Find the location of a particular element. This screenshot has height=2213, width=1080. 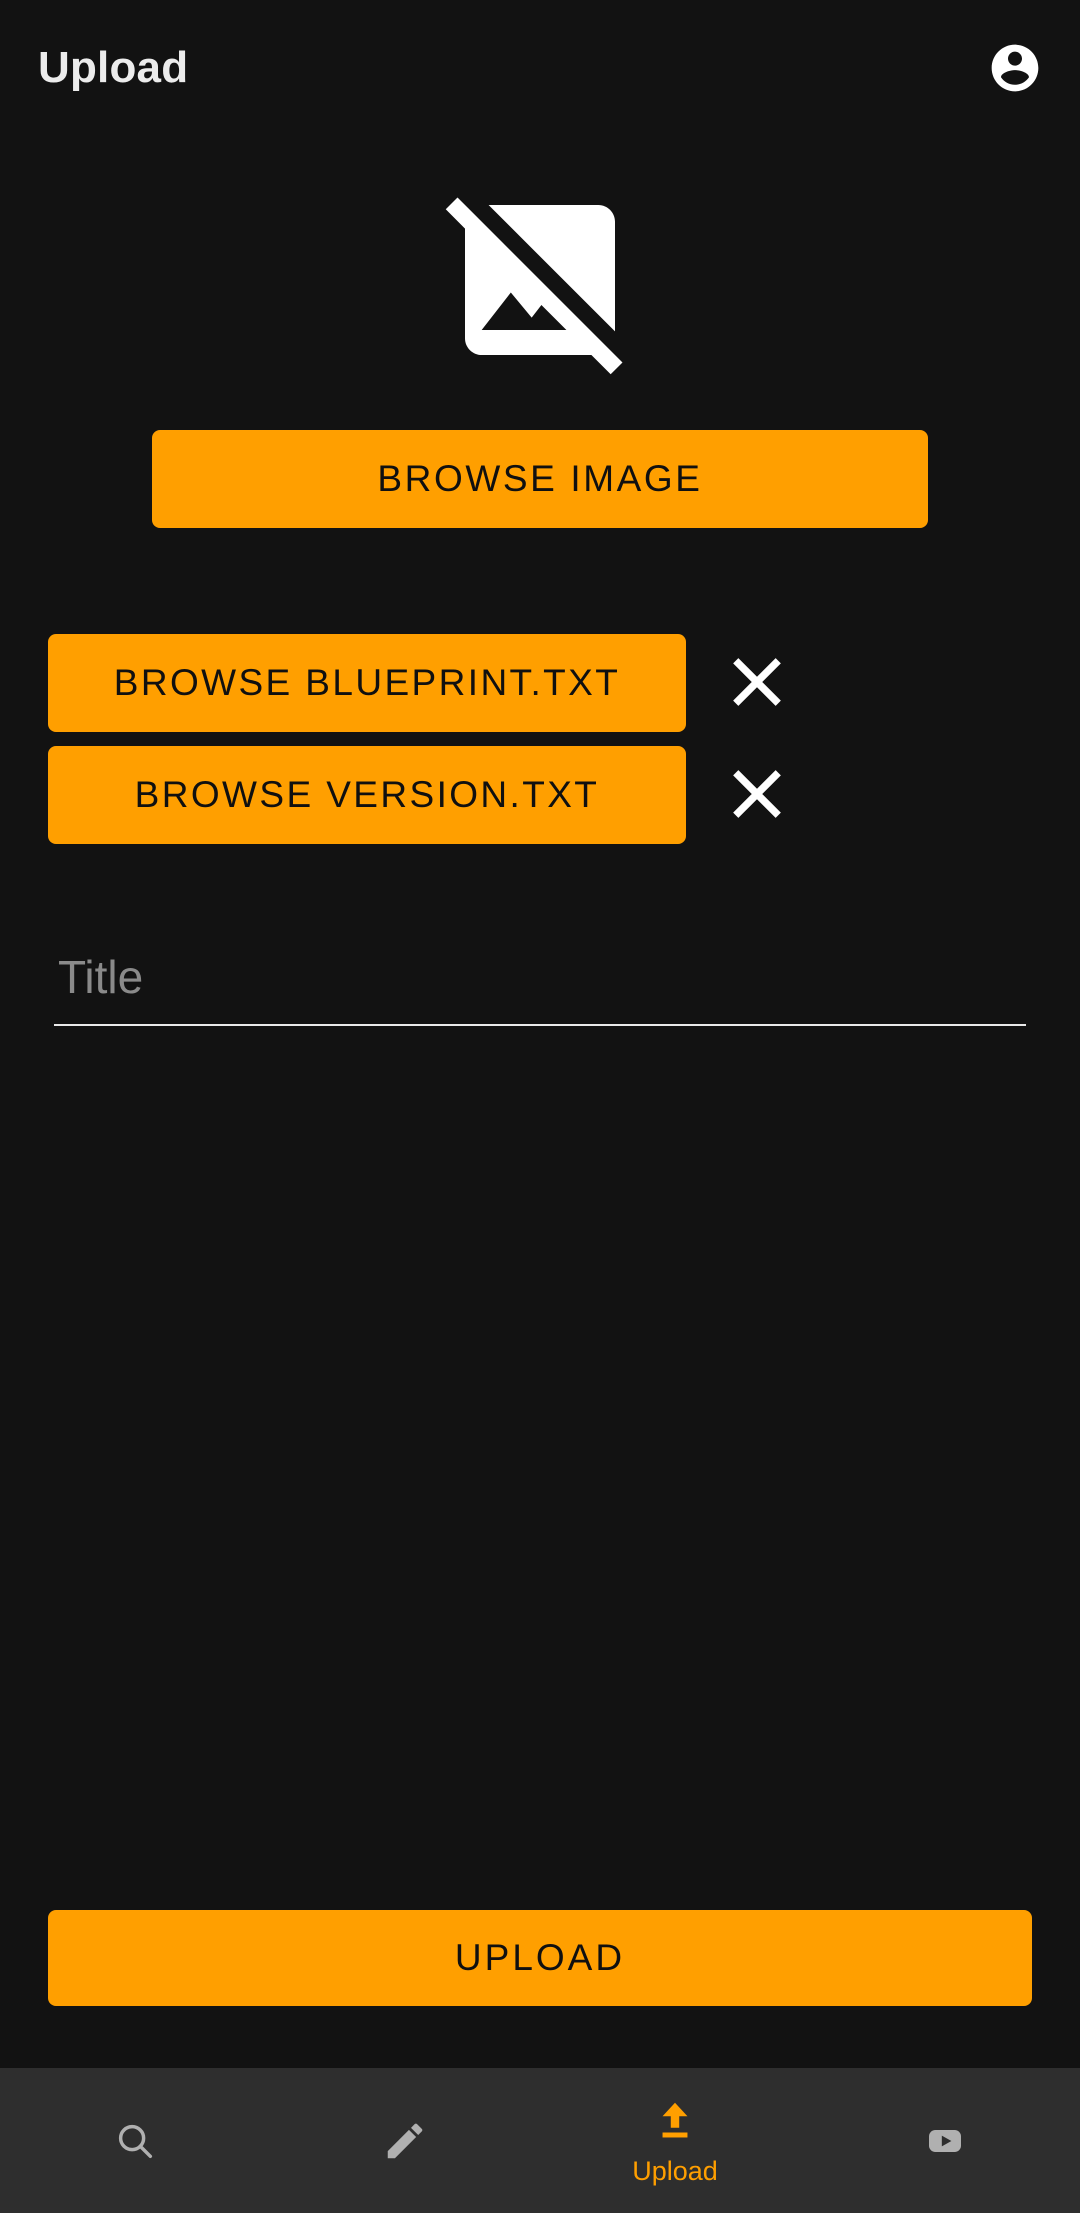

play-video-icon is located at coordinates (945, 2141).